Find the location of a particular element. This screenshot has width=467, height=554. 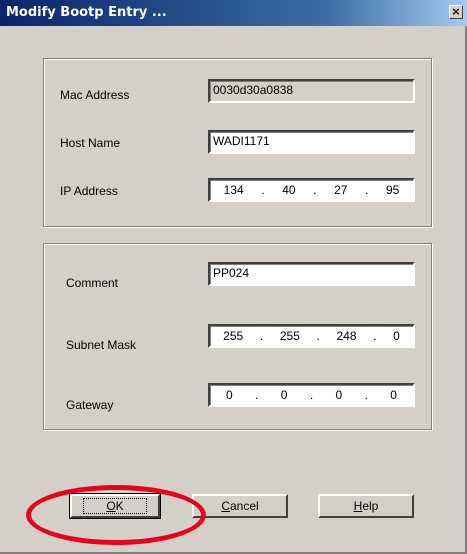

gateway-octet-1: 0 is located at coordinates (229, 395).